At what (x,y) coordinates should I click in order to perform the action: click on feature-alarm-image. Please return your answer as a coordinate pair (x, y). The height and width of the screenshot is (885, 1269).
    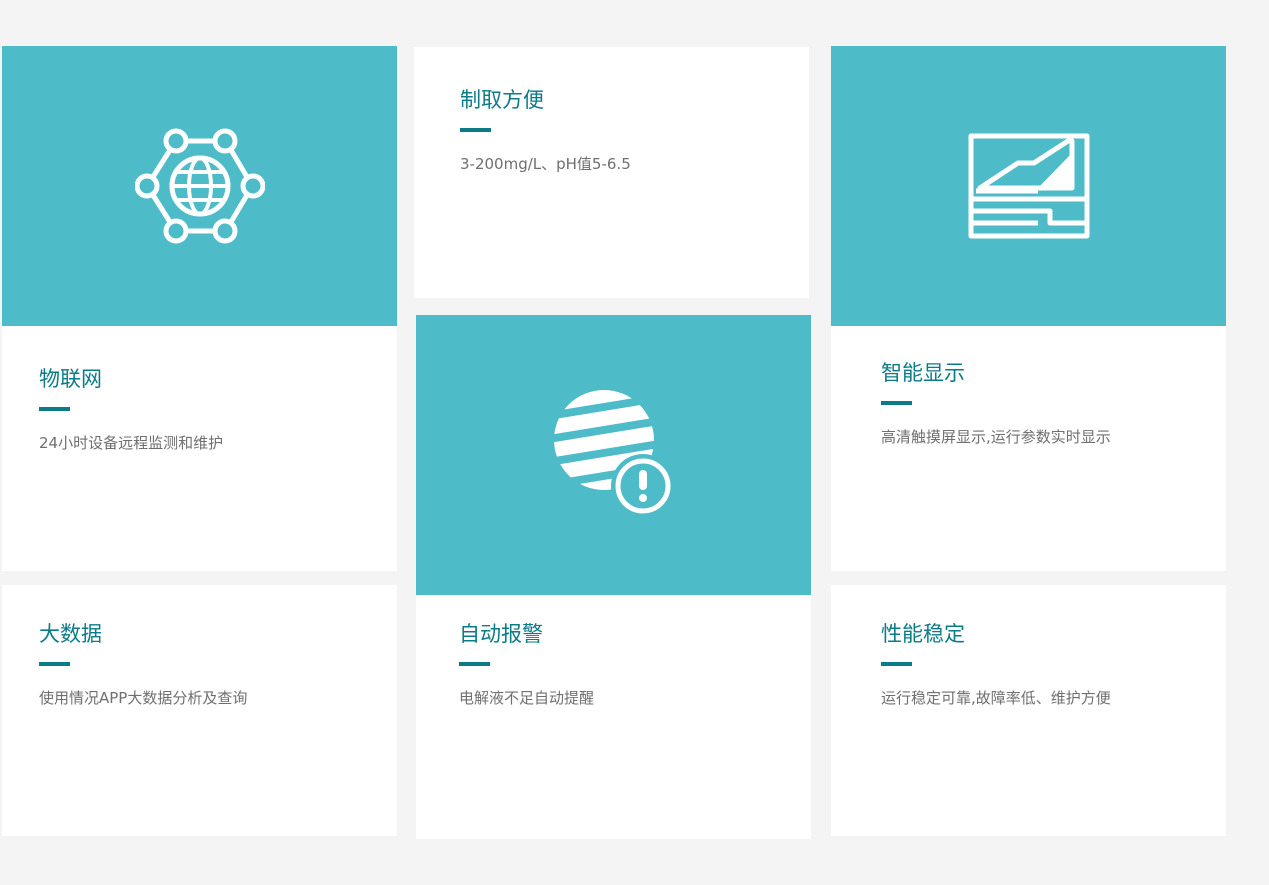
    Looking at the image, I should click on (613, 455).